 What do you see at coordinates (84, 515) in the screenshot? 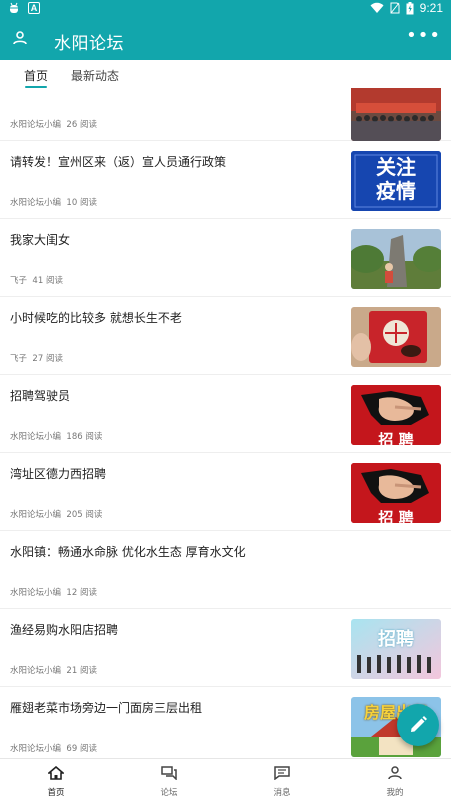
I see `post-reads: 205 阅读` at bounding box center [84, 515].